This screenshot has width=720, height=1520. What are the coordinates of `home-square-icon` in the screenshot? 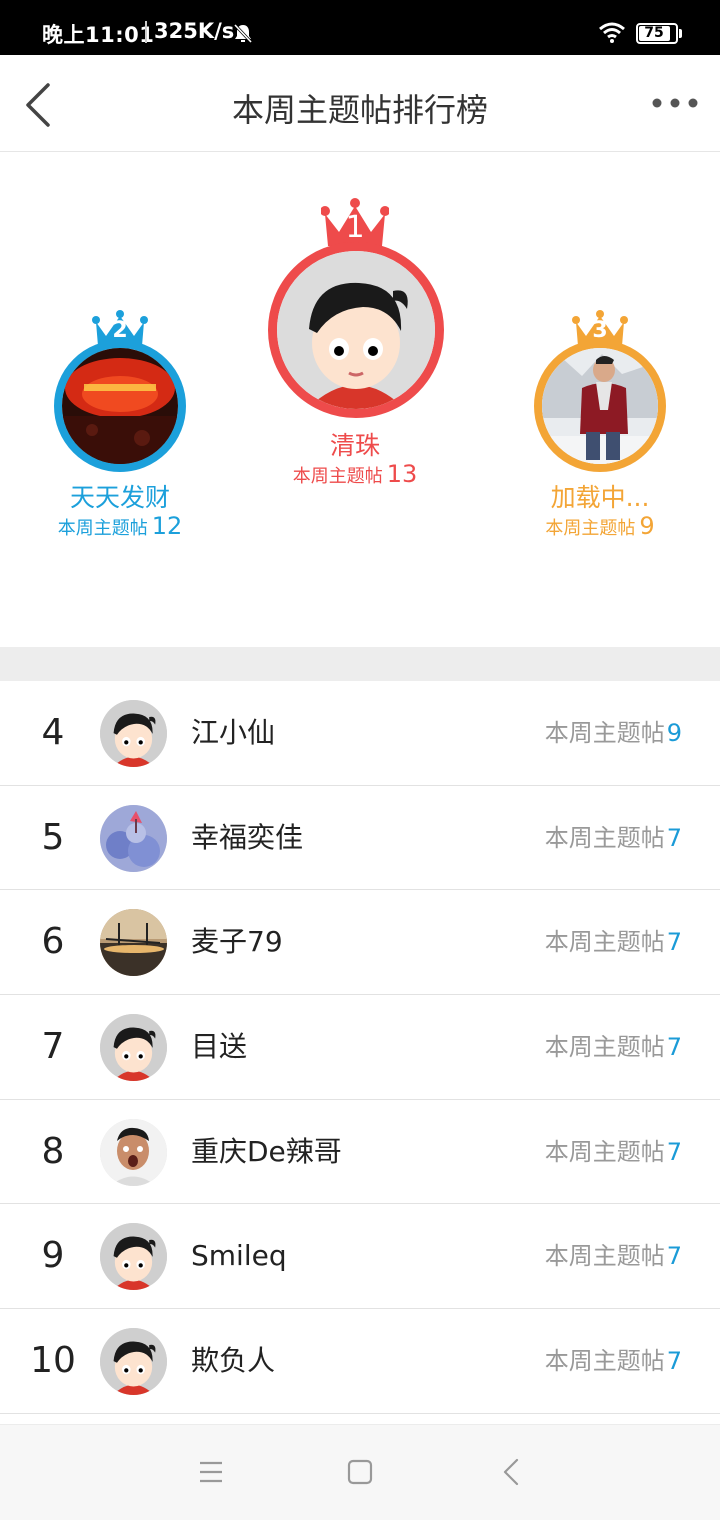 It's located at (360, 1472).